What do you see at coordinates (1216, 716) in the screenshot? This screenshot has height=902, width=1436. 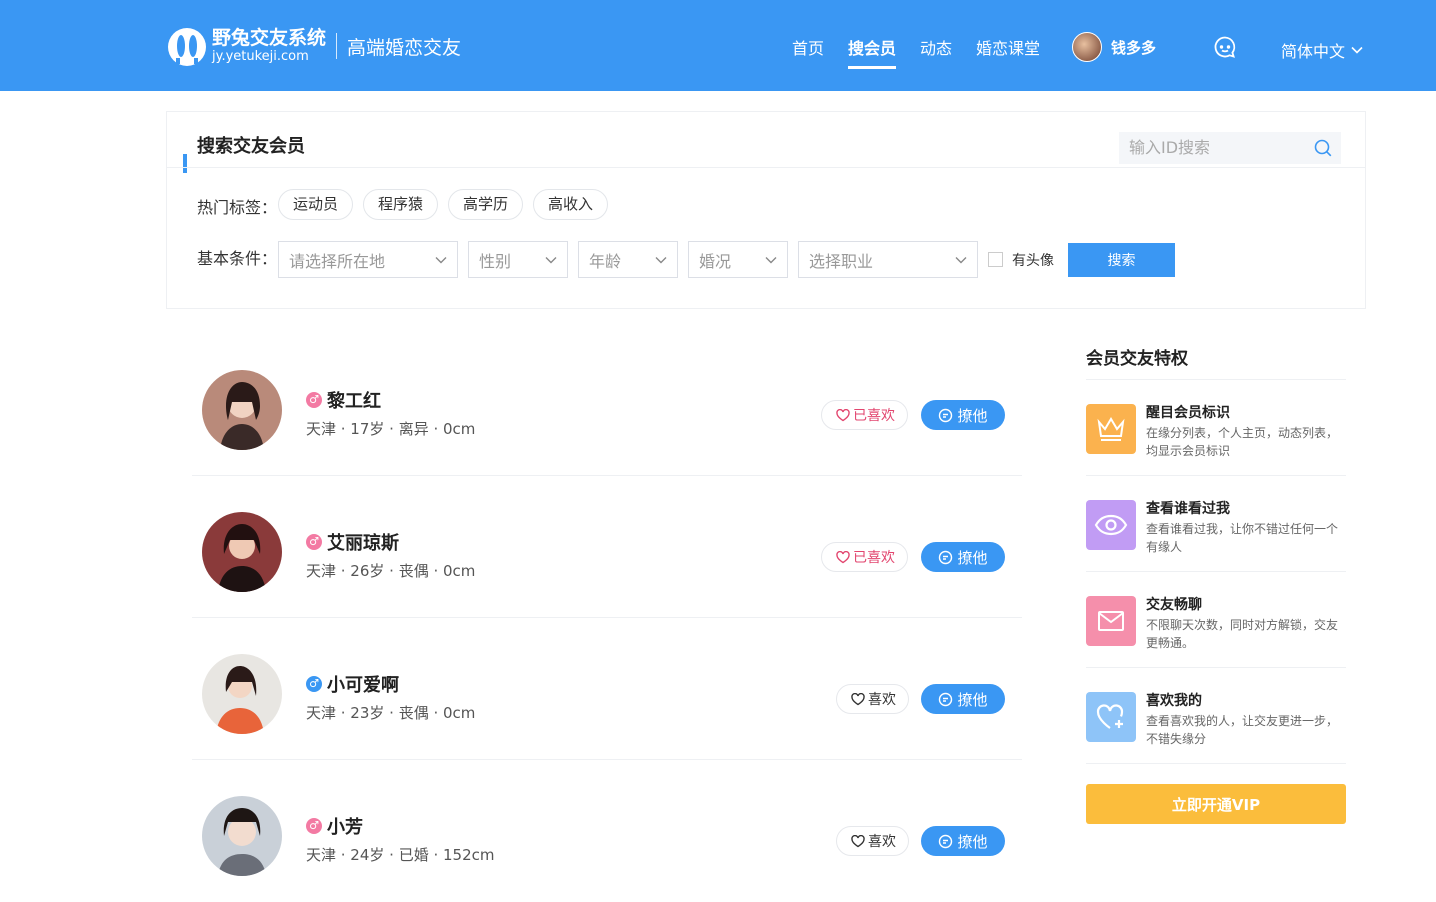 I see `perk-item: 喜欢我的 查看喜欢我的人，让交友更进一步，不错失缘分` at bounding box center [1216, 716].